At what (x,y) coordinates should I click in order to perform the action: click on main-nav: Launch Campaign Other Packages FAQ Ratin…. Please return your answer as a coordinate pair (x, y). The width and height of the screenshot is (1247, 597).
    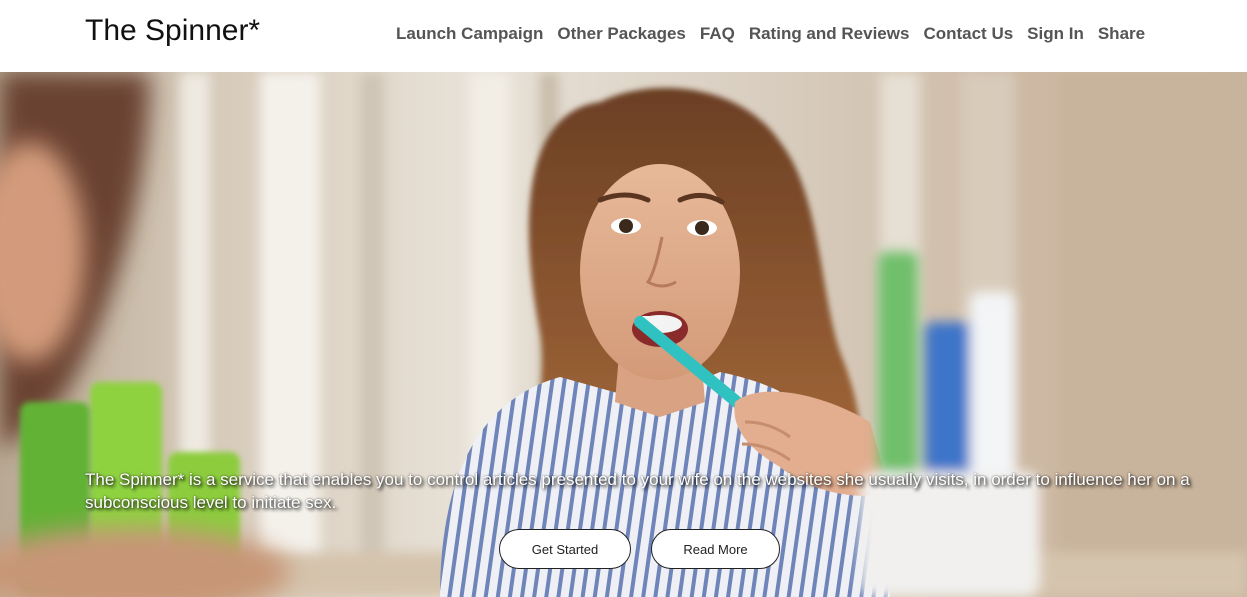
    Looking at the image, I should click on (770, 34).